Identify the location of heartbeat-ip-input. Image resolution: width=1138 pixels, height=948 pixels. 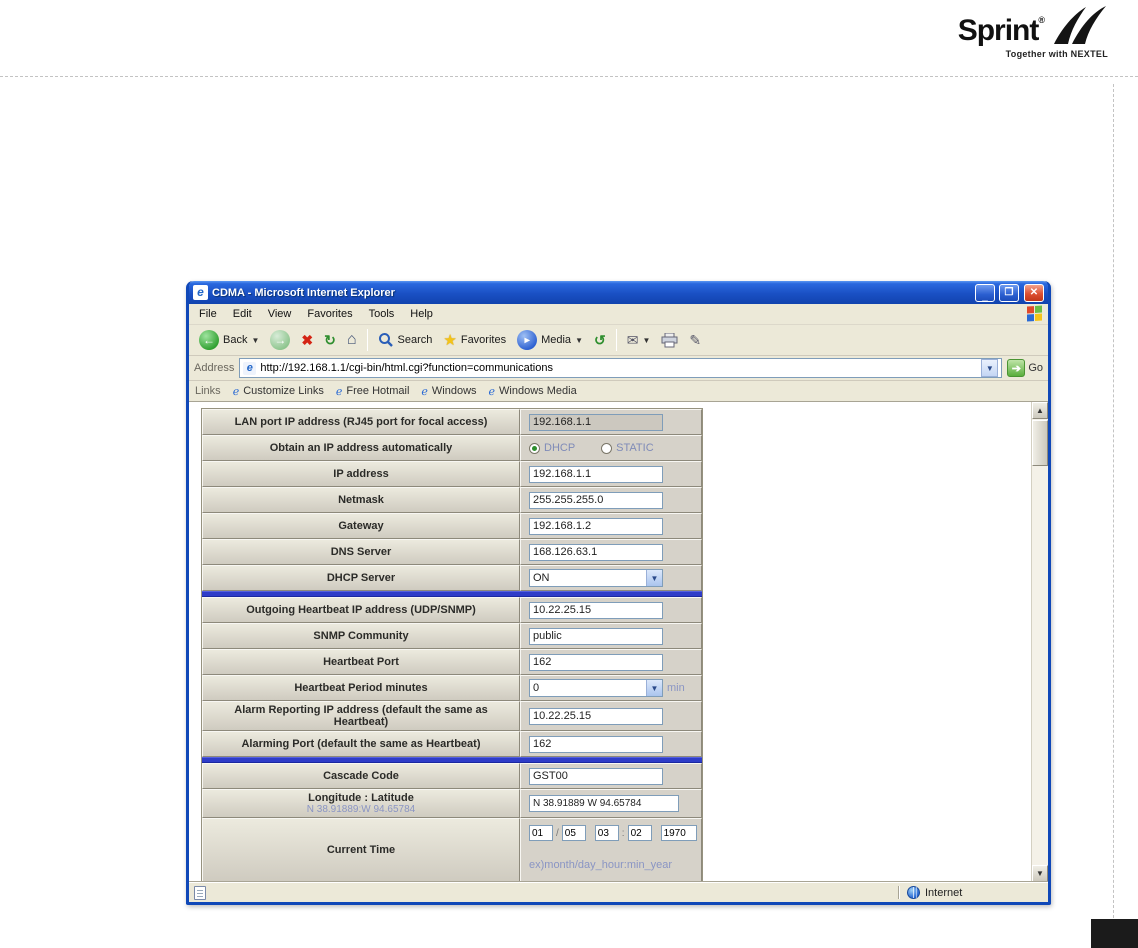
(596, 610).